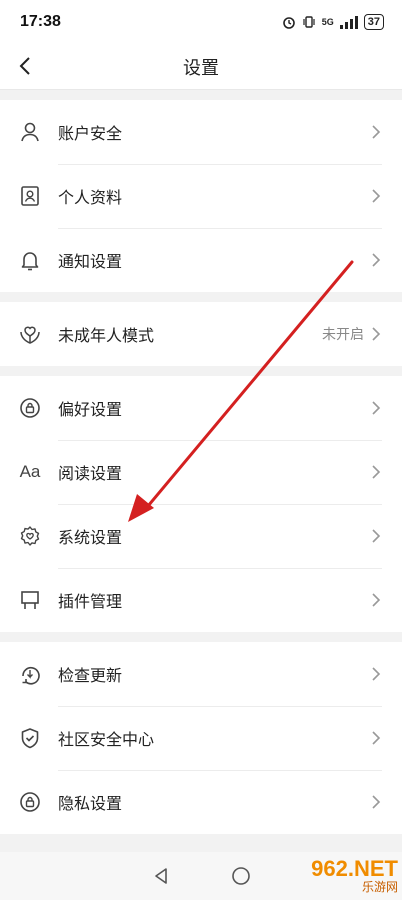 This screenshot has width=402, height=900. Describe the element at coordinates (373, 22) in the screenshot. I see `battery-indicator: 37` at that location.